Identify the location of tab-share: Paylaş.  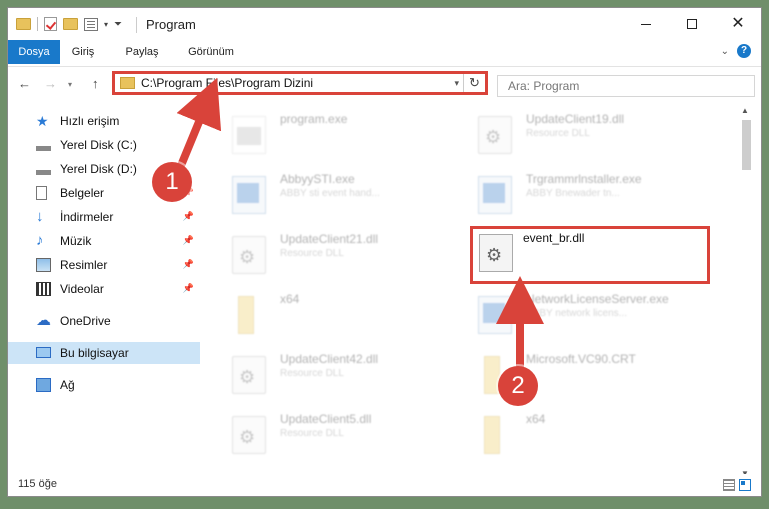
(142, 52).